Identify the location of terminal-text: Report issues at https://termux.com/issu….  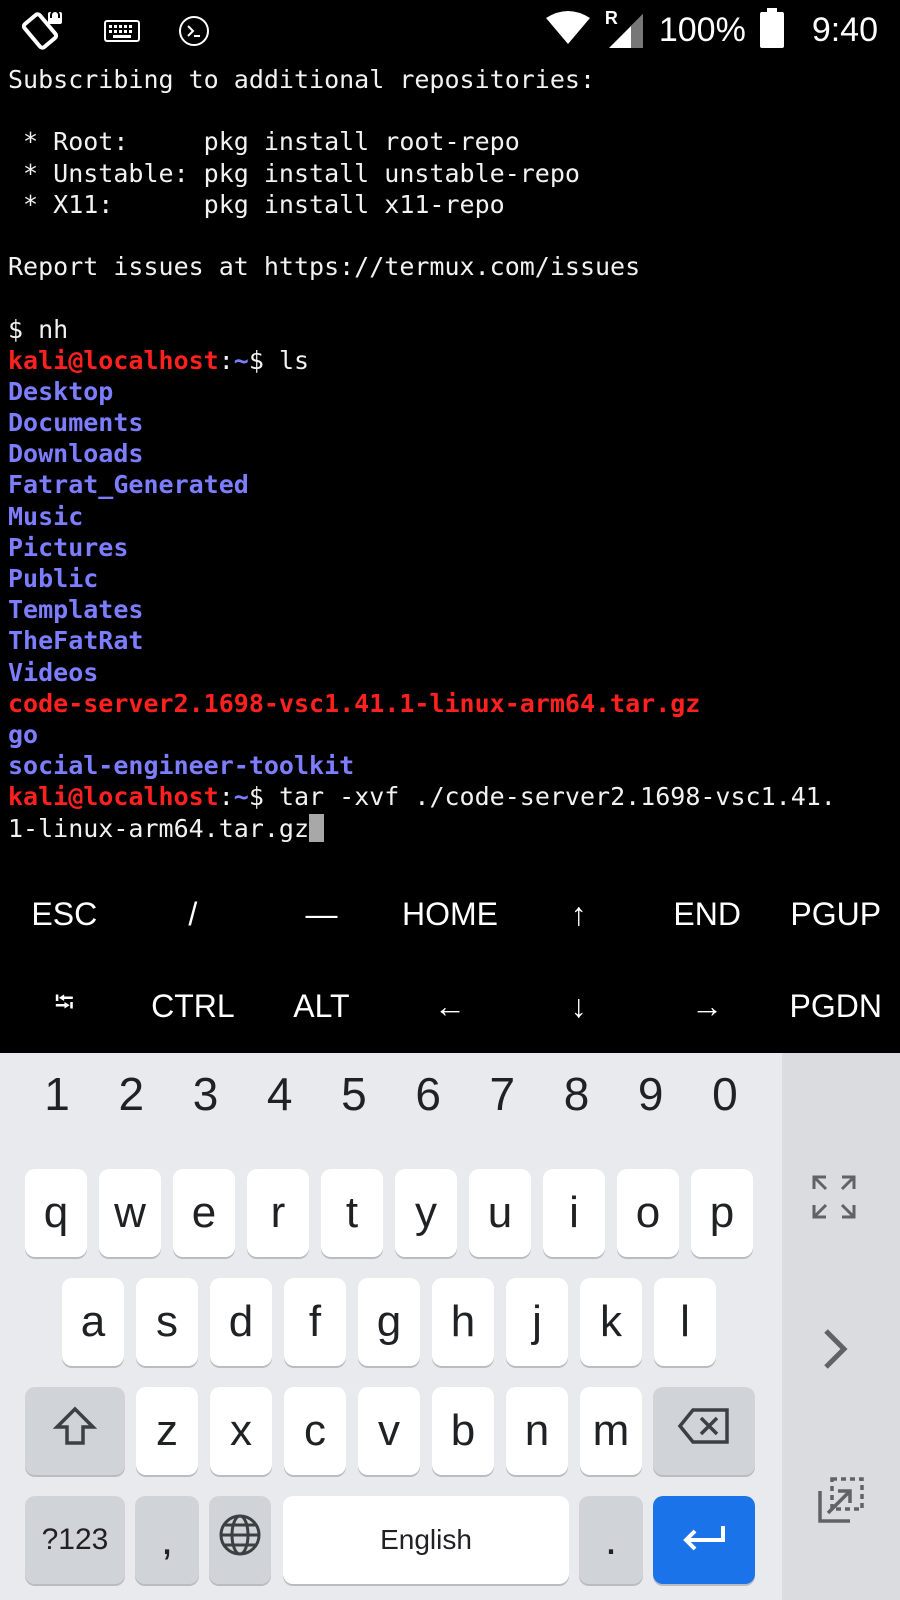
(324, 267).